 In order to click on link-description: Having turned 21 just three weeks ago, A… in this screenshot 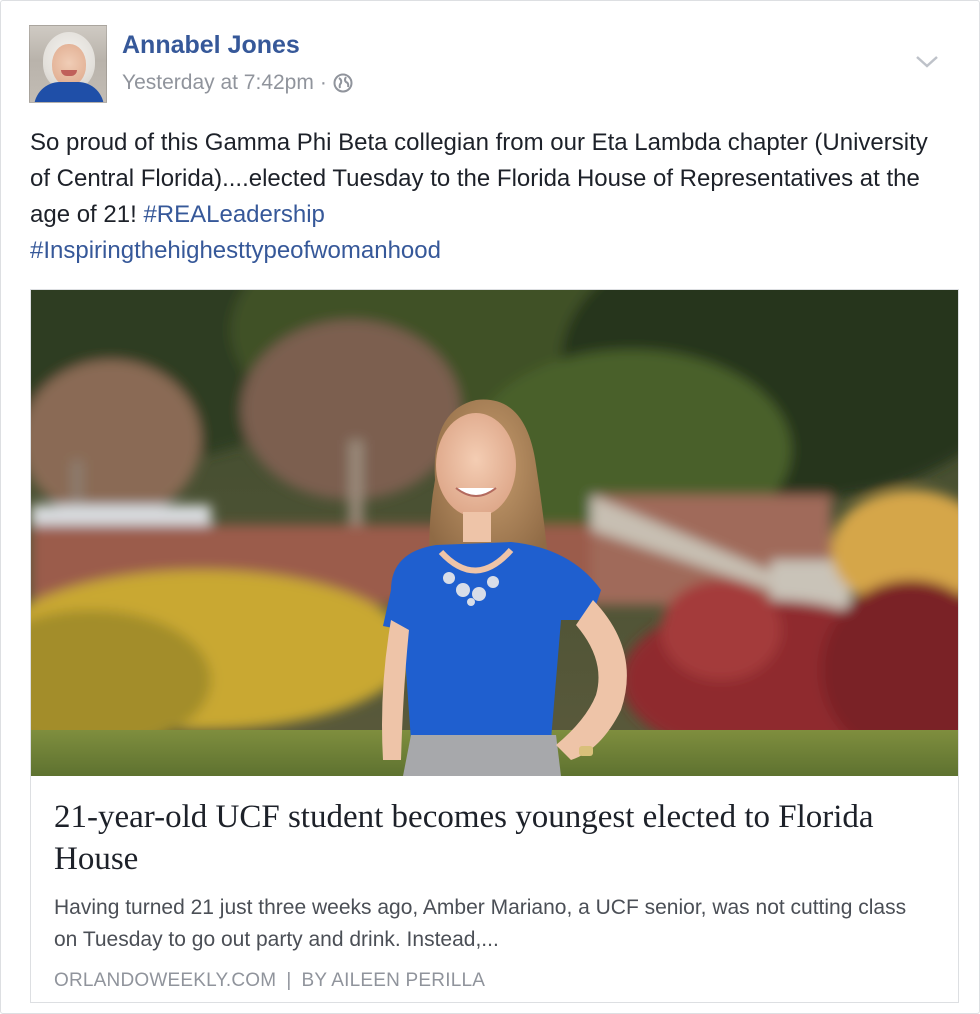, I will do `click(480, 923)`.